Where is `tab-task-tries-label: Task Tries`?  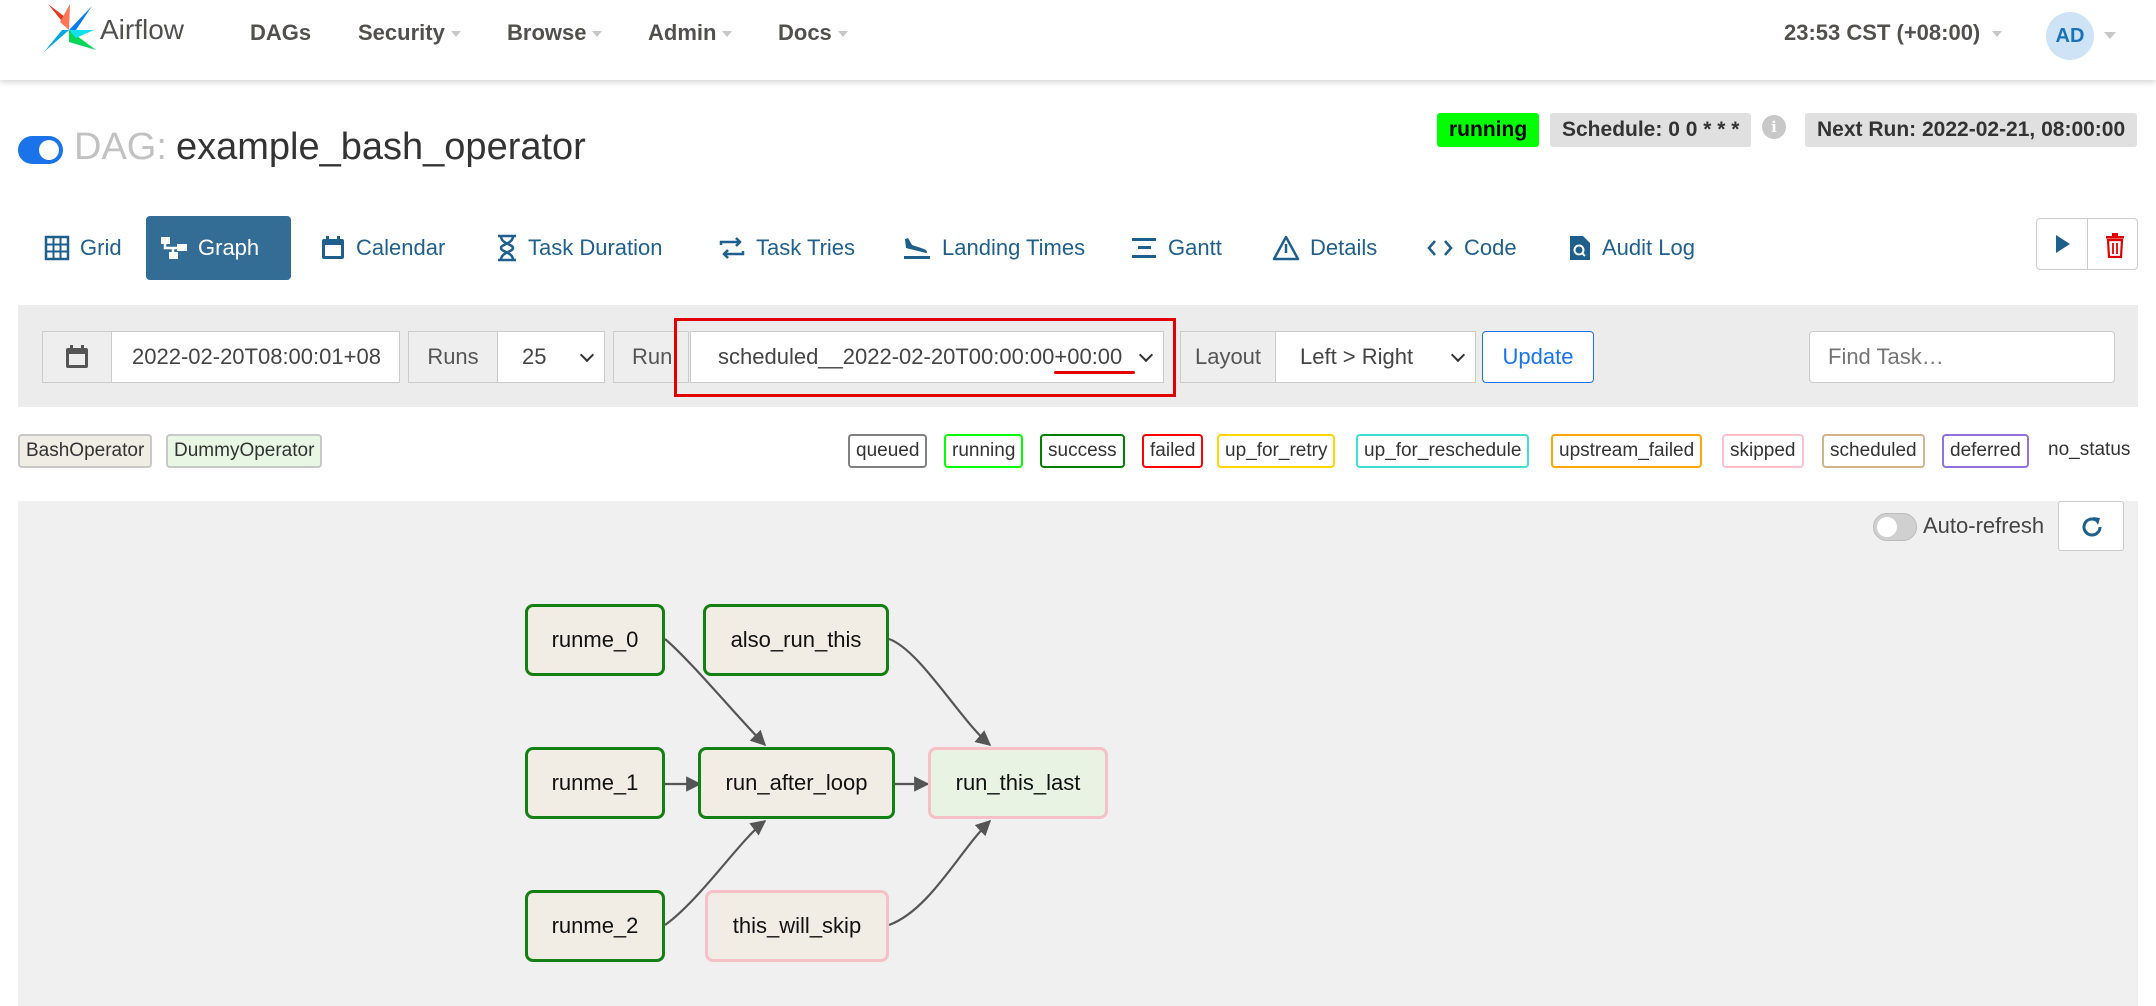 tab-task-tries-label: Task Tries is located at coordinates (806, 247).